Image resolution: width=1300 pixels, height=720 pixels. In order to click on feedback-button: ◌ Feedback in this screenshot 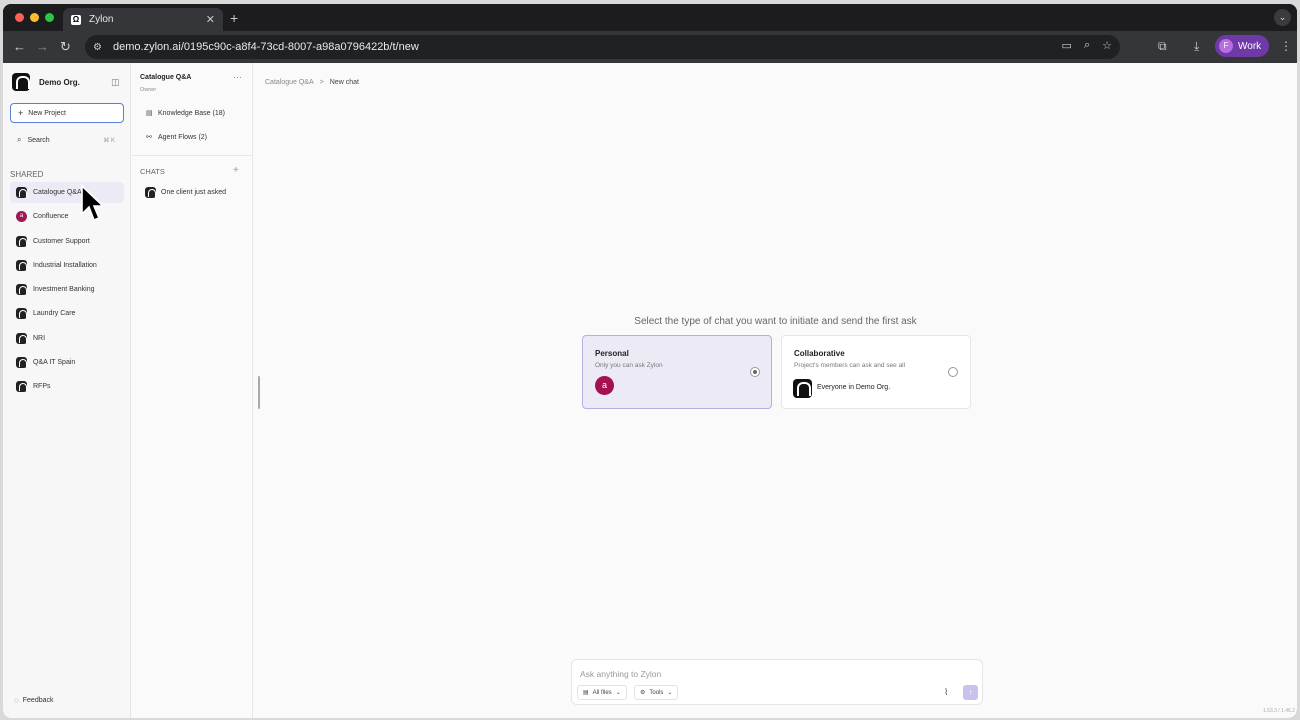, I will do `click(34, 700)`.